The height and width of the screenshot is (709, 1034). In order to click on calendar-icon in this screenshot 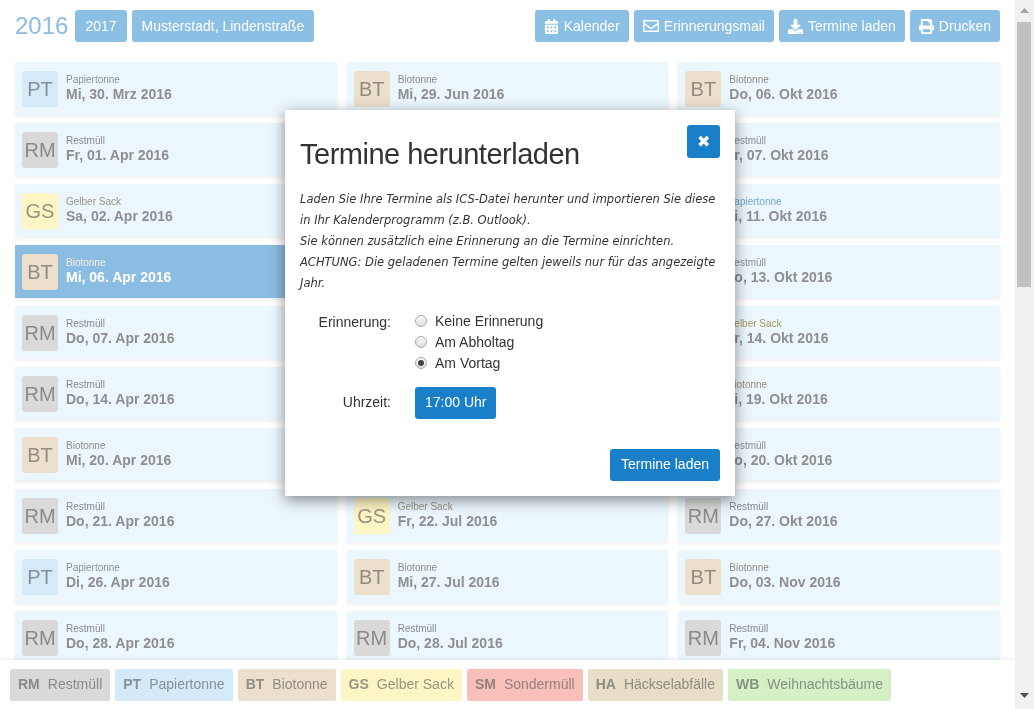, I will do `click(551, 26)`.